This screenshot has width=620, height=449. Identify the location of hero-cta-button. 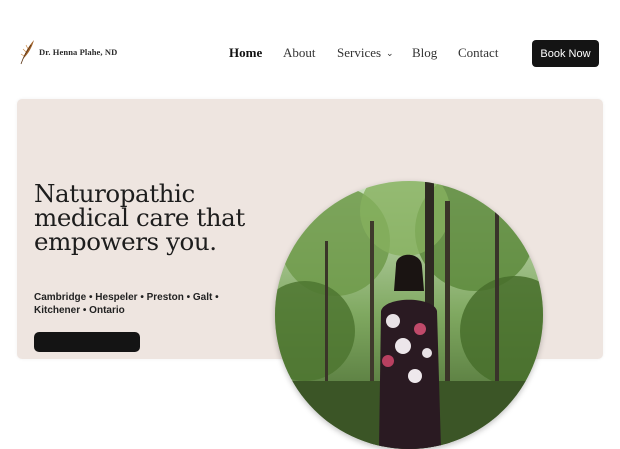
(87, 342).